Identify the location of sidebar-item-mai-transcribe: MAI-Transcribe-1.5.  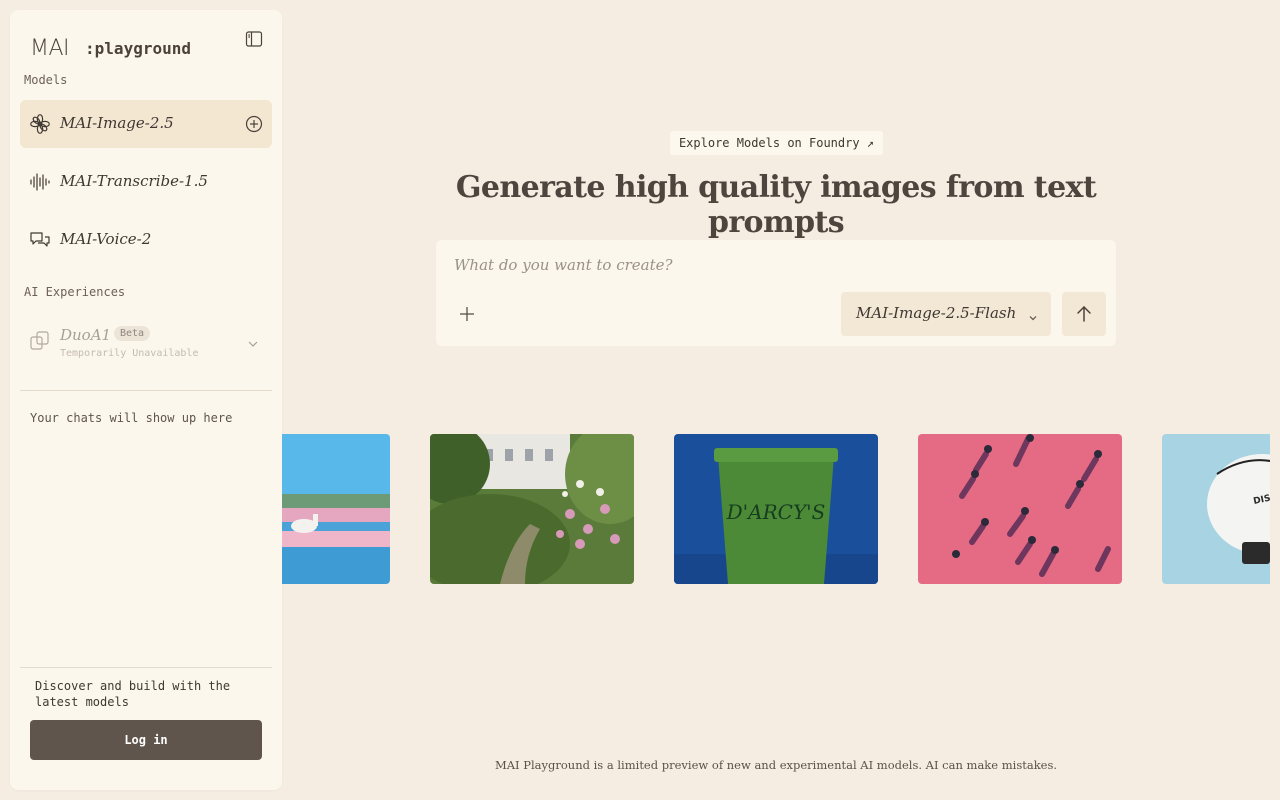
(146, 182).